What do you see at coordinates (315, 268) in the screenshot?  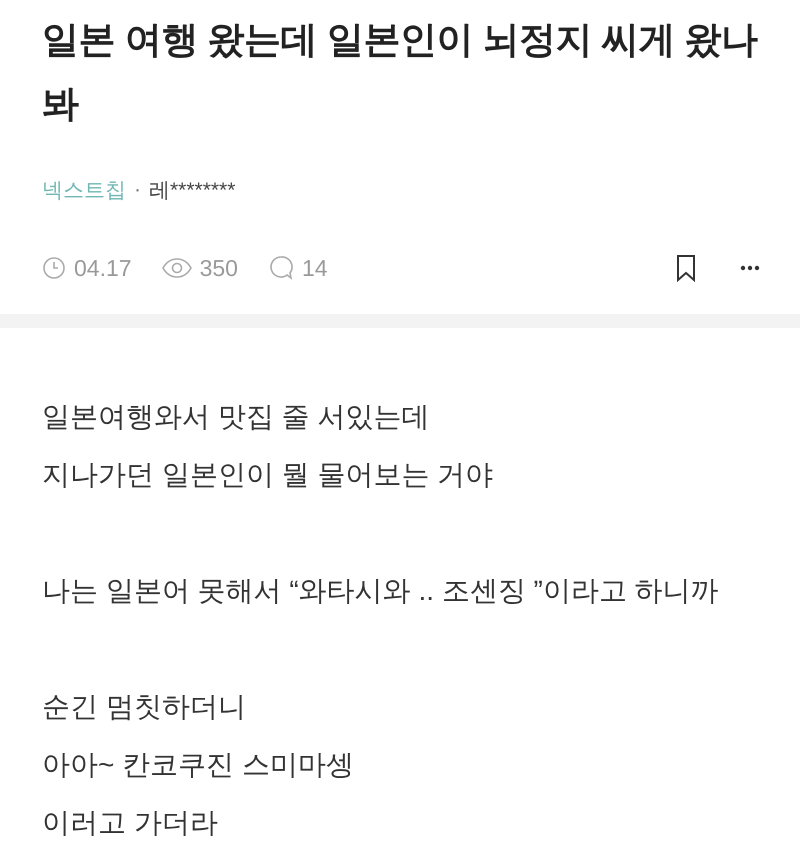 I see `comment-count: 14` at bounding box center [315, 268].